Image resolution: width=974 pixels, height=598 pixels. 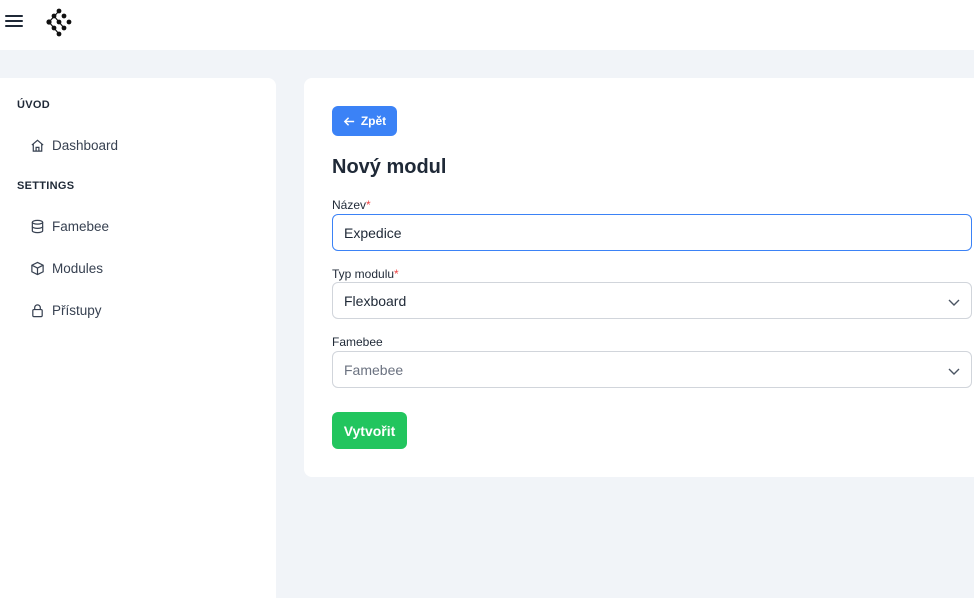 What do you see at coordinates (37, 145) in the screenshot?
I see `home-icon` at bounding box center [37, 145].